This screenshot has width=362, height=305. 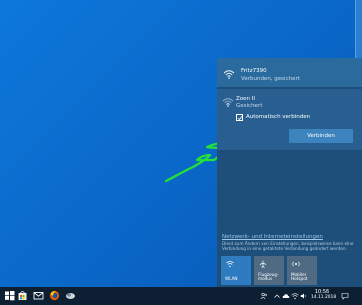 I want to click on firefox-icon, so click(x=54, y=295).